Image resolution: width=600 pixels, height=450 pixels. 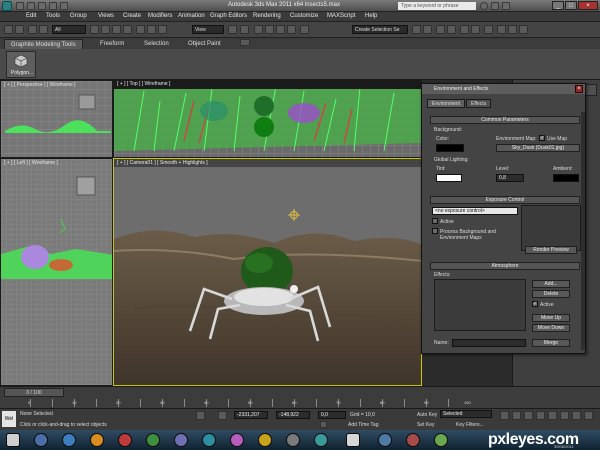 What do you see at coordinates (232, 29) in the screenshot?
I see `pivot-icon` at bounding box center [232, 29].